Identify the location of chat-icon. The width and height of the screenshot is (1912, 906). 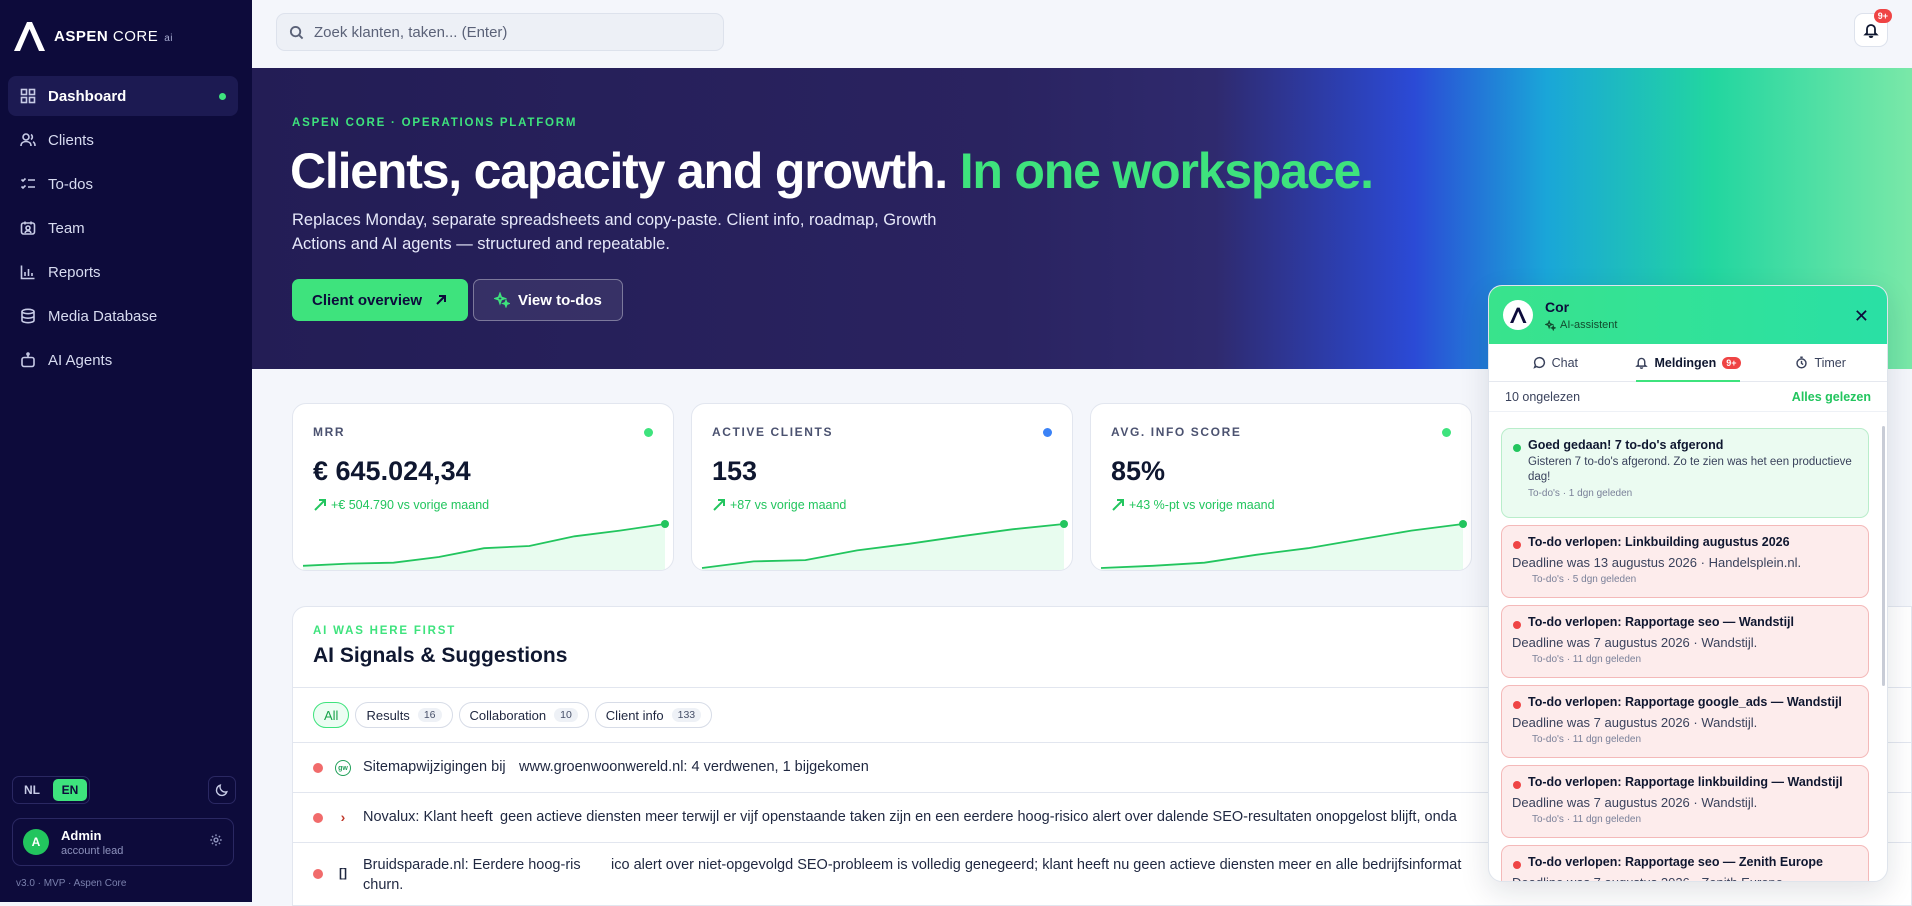
(1538, 362).